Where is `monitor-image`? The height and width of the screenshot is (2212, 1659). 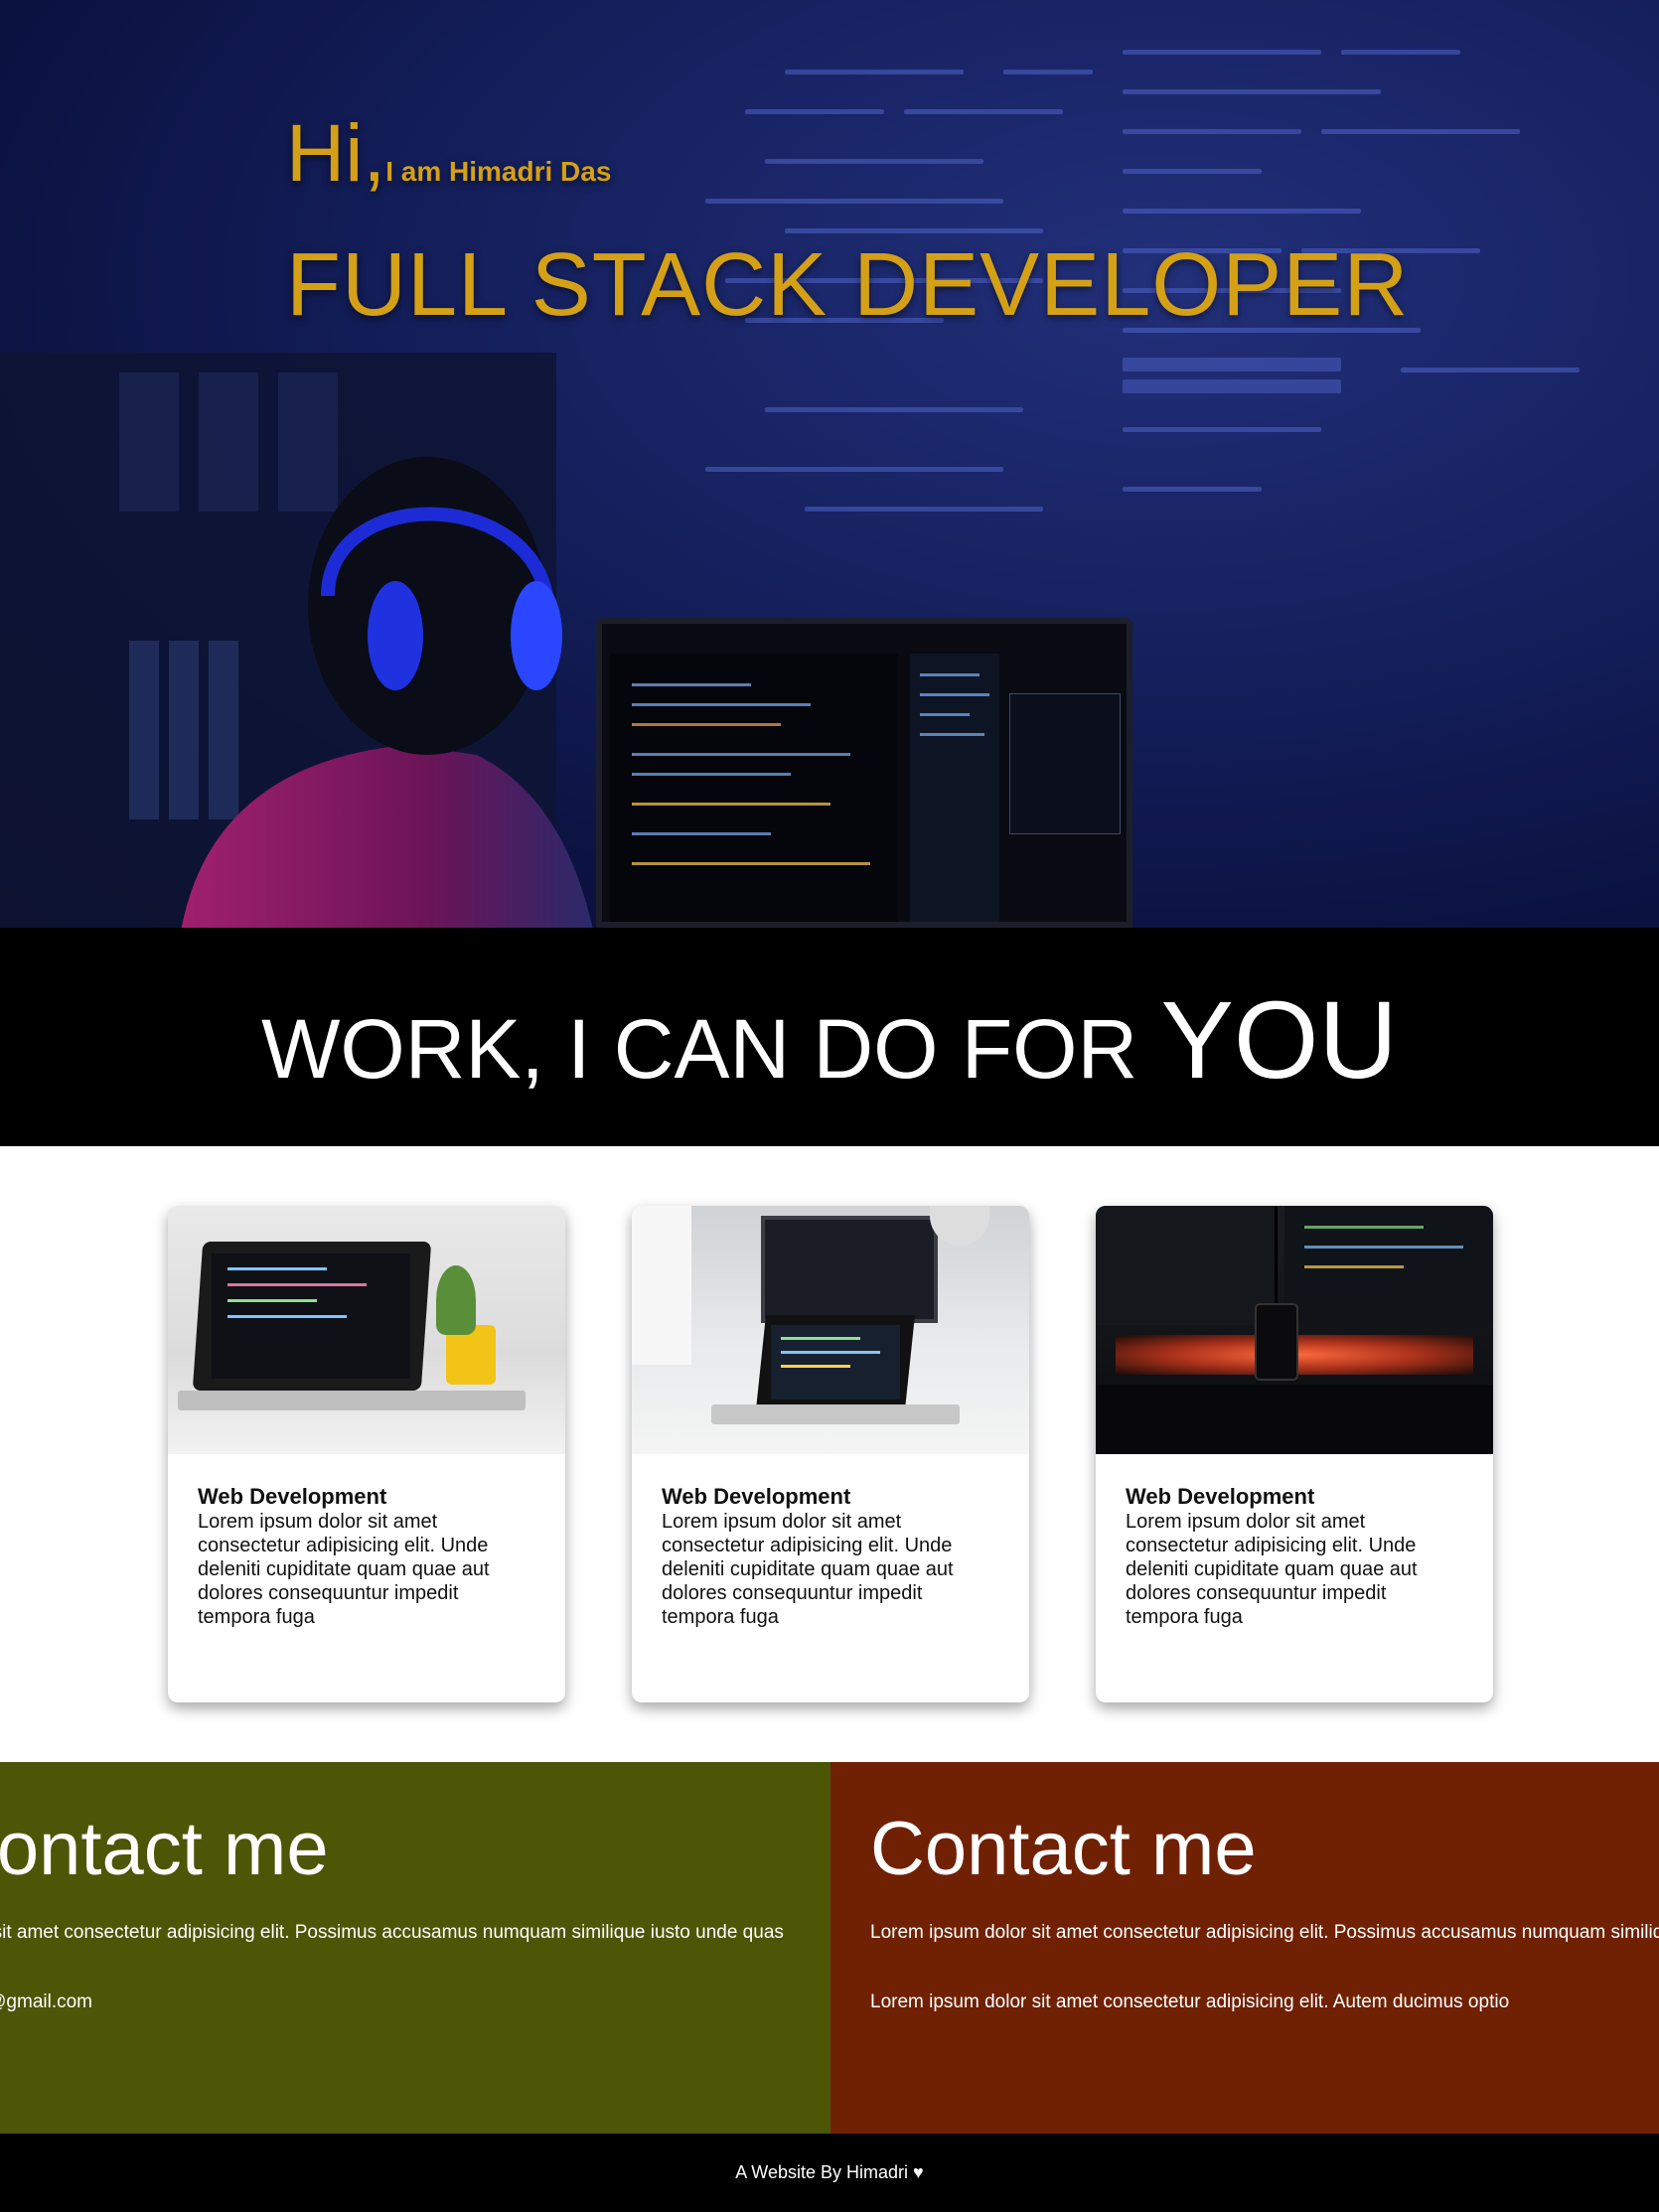
monitor-image is located at coordinates (864, 773).